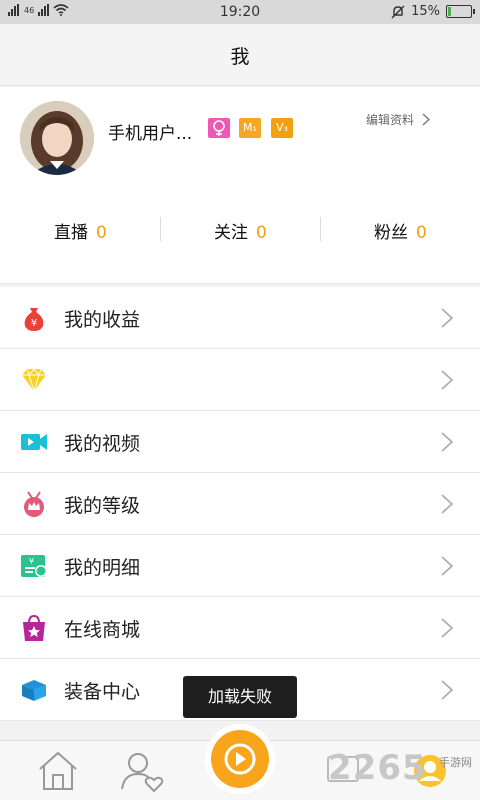  I want to click on menu-label: 在线商城, so click(102, 630).